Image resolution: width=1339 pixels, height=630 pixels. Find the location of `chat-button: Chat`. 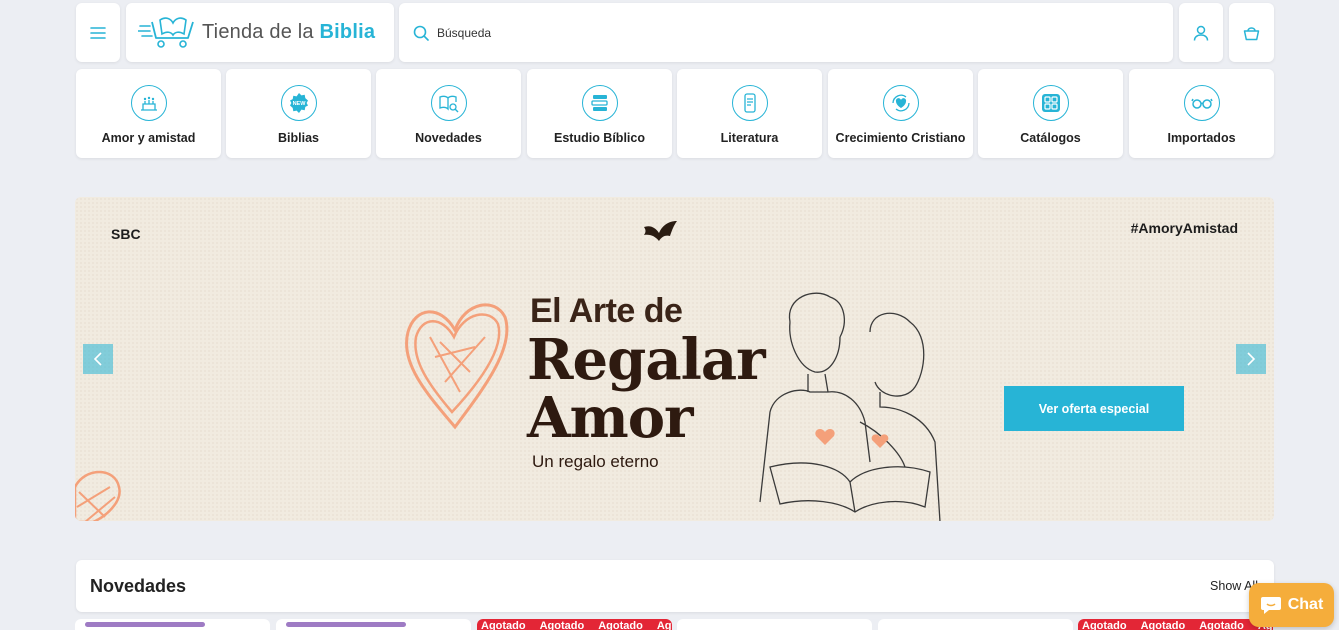

chat-button: Chat is located at coordinates (1291, 605).